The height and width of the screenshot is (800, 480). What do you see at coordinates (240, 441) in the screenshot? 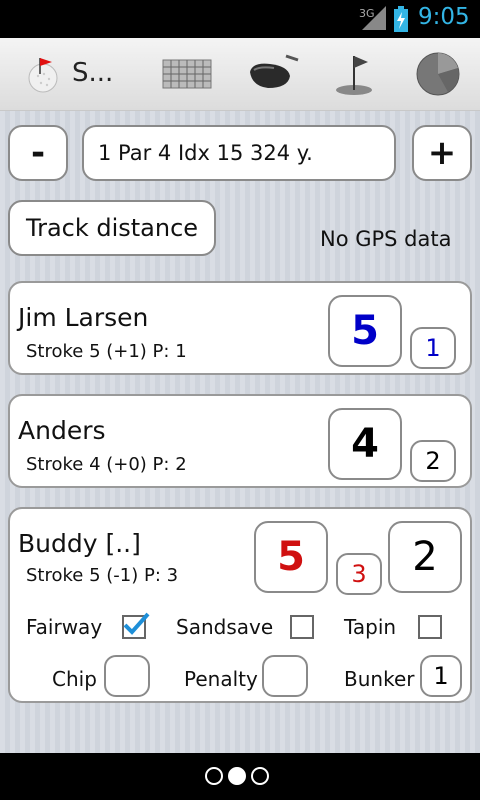
I see `player-card: Anders Stroke 4 (+0) P: 2 4 2` at bounding box center [240, 441].